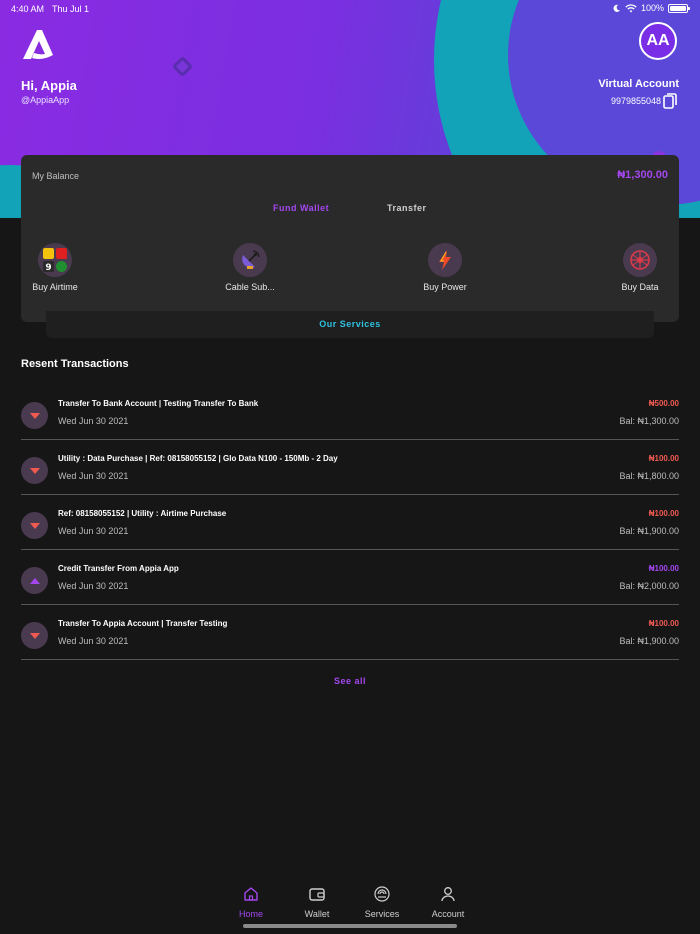 This screenshot has width=700, height=934. What do you see at coordinates (445, 260) in the screenshot?
I see `lightning-icon` at bounding box center [445, 260].